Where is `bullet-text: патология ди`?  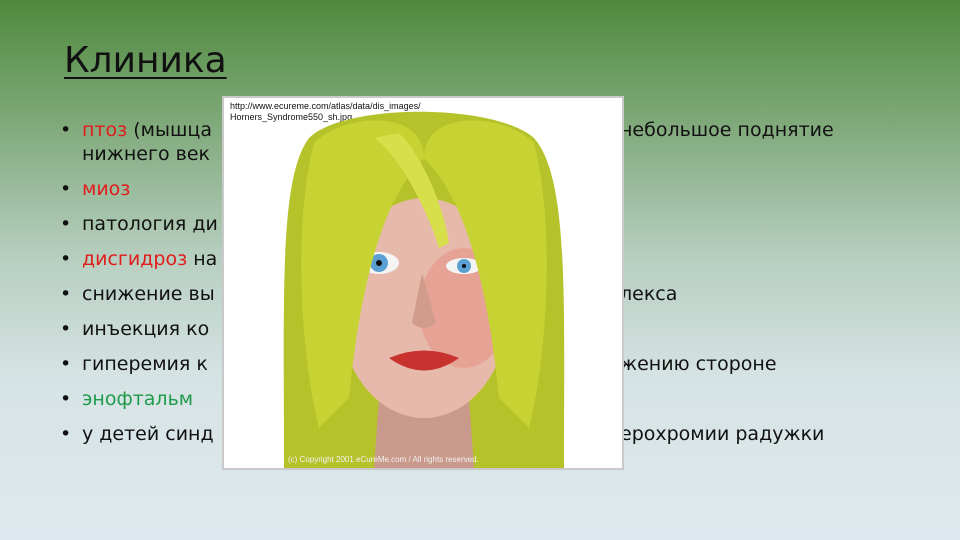 bullet-text: патология ди is located at coordinates (150, 224).